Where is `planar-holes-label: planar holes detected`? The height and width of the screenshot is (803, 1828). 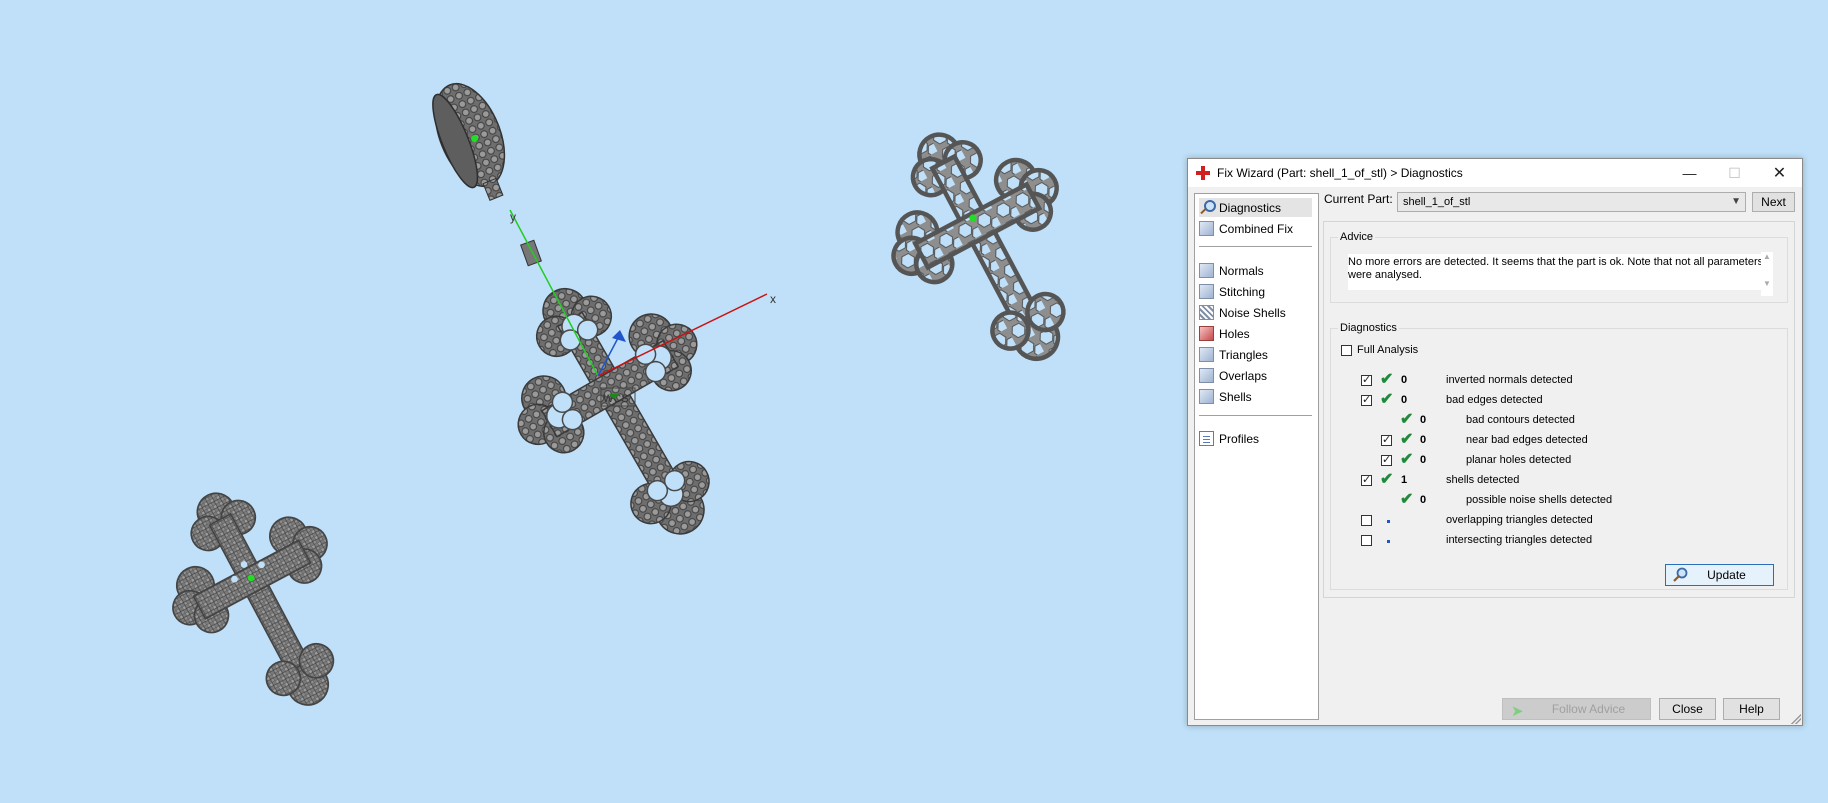 planar-holes-label: planar holes detected is located at coordinates (1519, 460).